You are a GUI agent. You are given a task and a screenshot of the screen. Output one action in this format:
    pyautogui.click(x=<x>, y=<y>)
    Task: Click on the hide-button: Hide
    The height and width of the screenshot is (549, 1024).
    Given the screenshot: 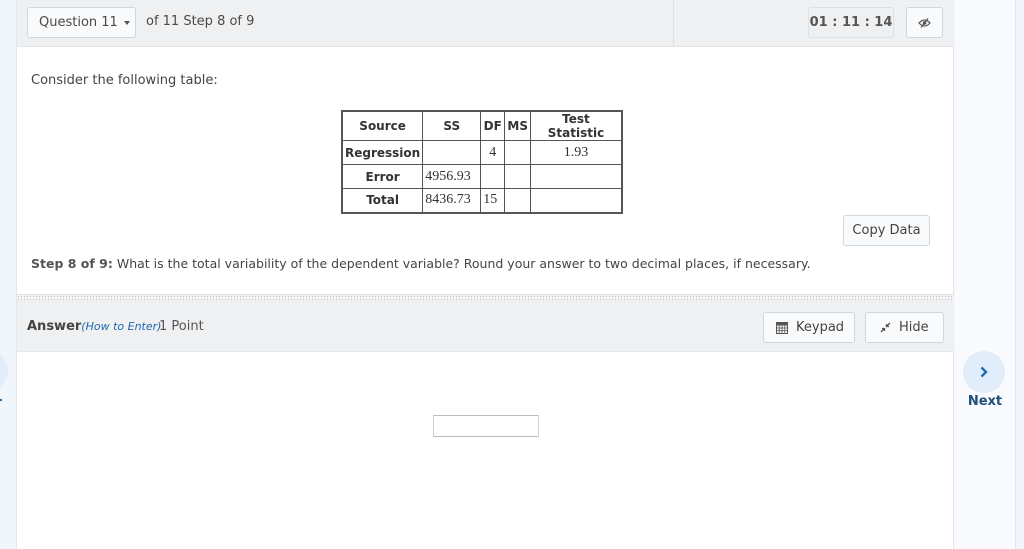 What is the action you would take?
    pyautogui.click(x=904, y=327)
    